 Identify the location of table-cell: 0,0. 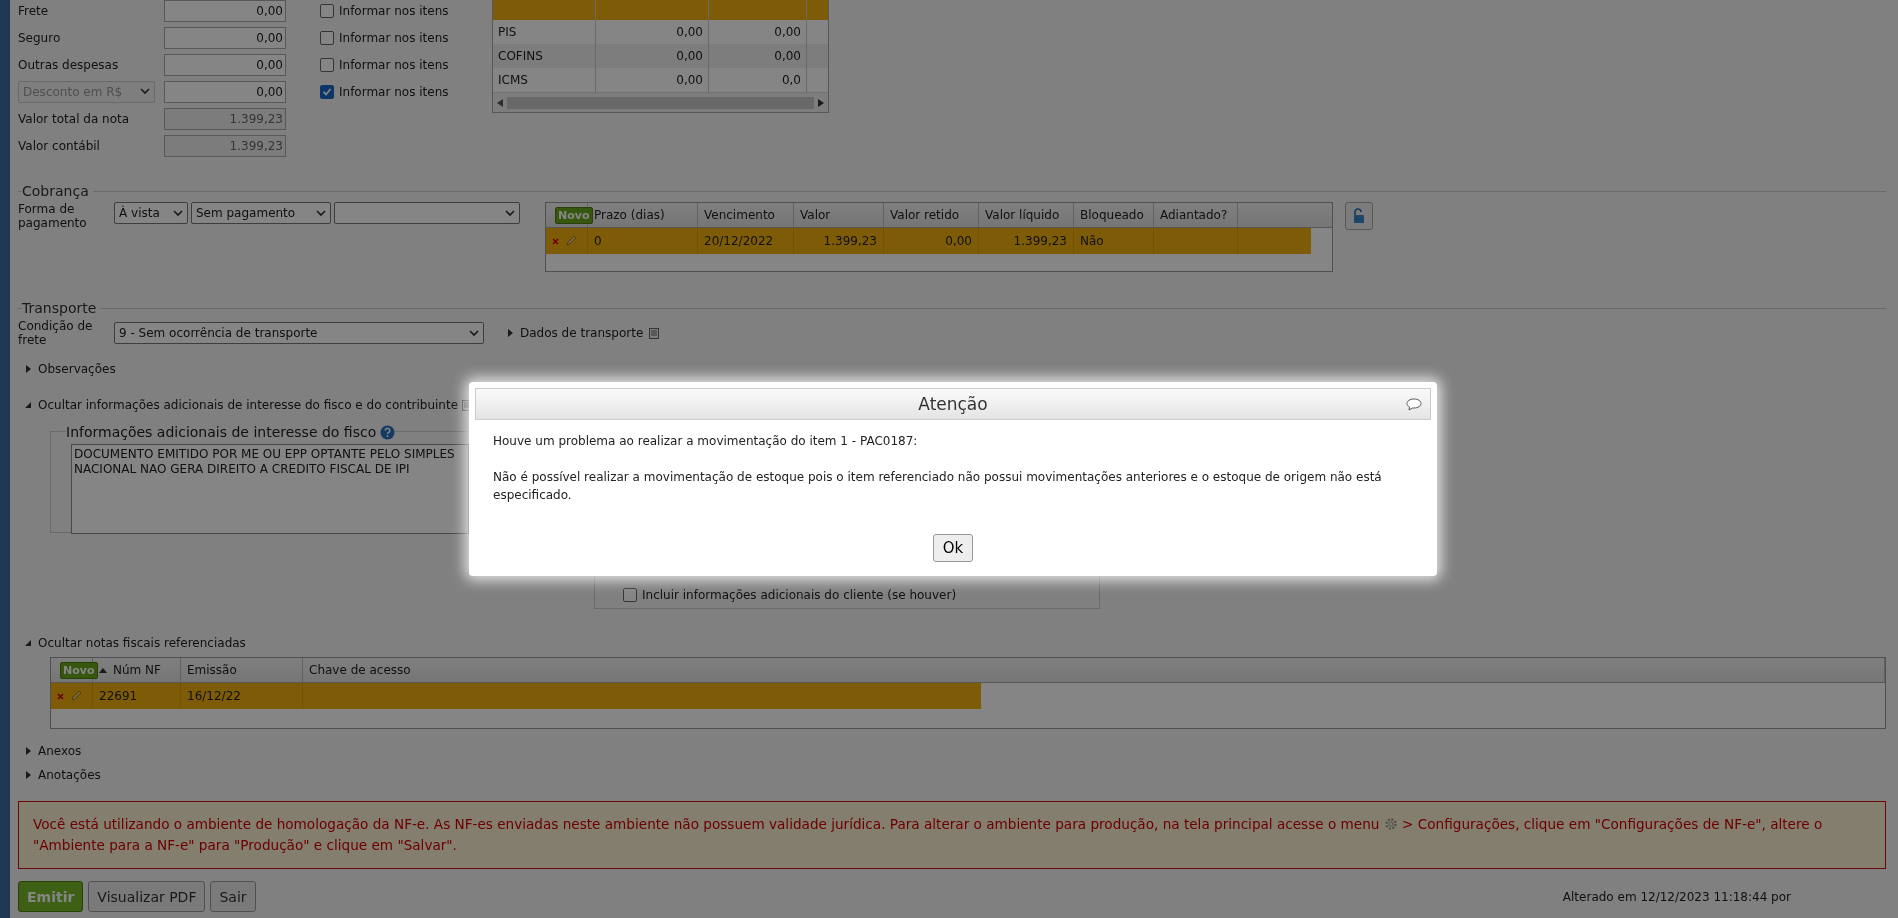
(791, 80).